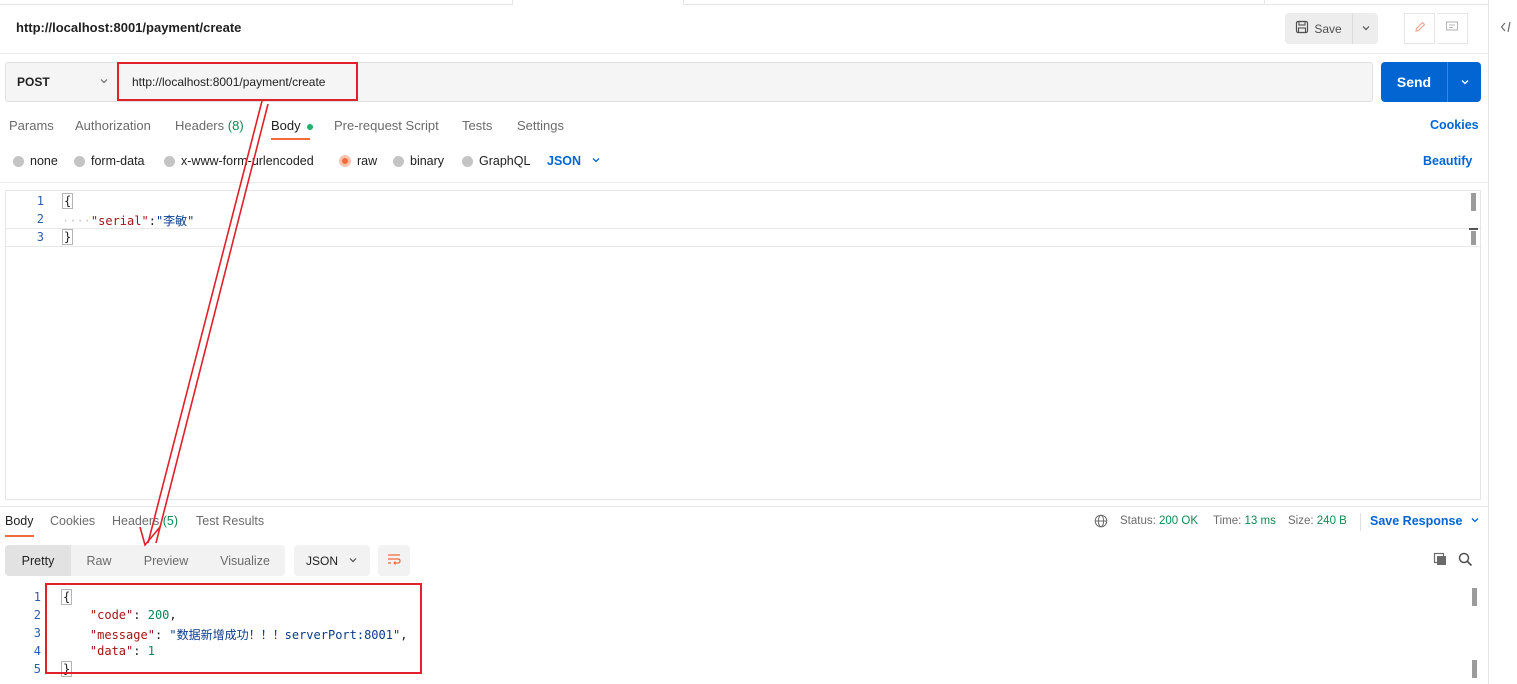  I want to click on radio-raw: raw, so click(358, 161).